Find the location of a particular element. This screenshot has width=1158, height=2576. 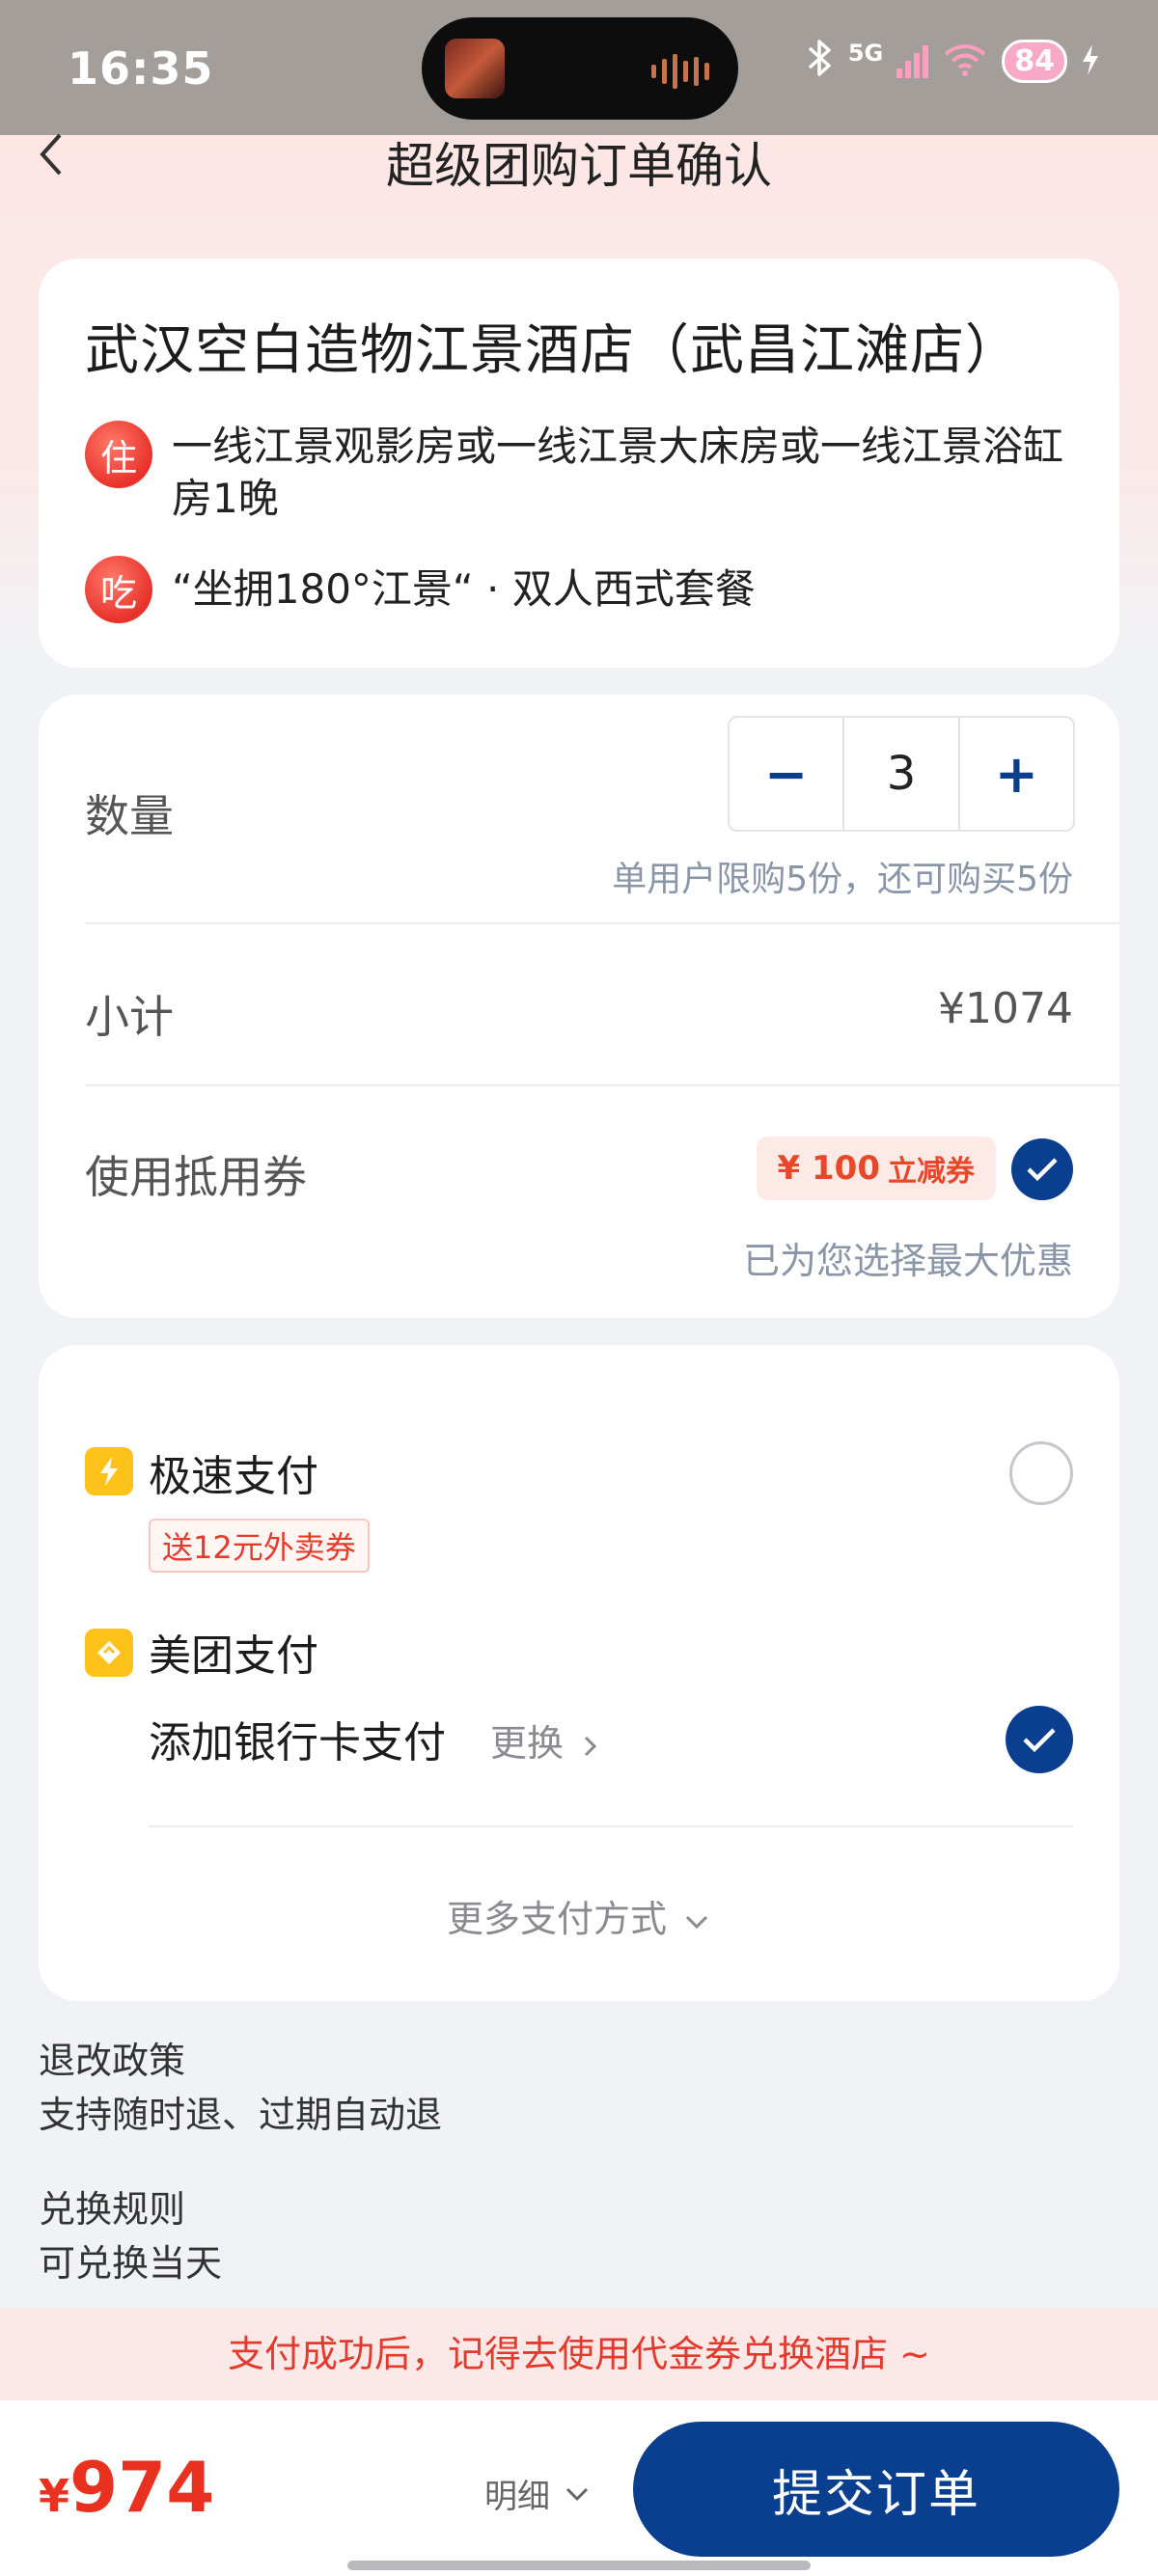

more-payment-methods: 更多支付方式 is located at coordinates (579, 1915).